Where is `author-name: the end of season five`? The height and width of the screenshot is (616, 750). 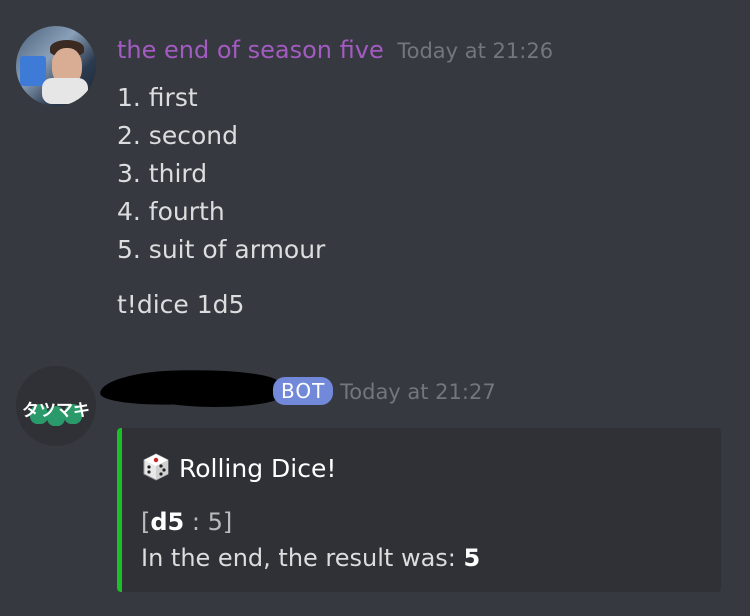 author-name: the end of season five is located at coordinates (250, 50).